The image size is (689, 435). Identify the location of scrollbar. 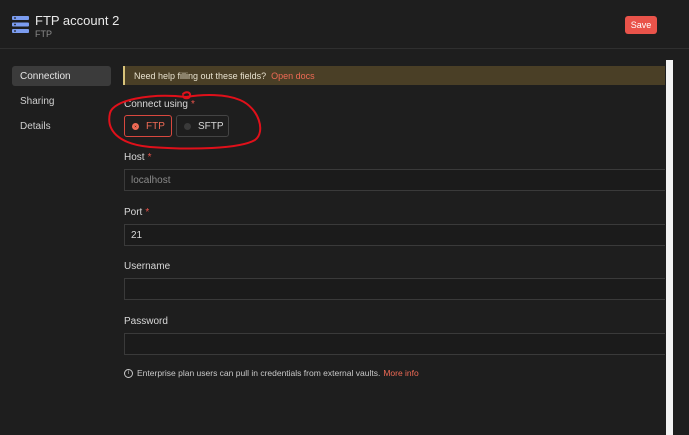
(669, 247).